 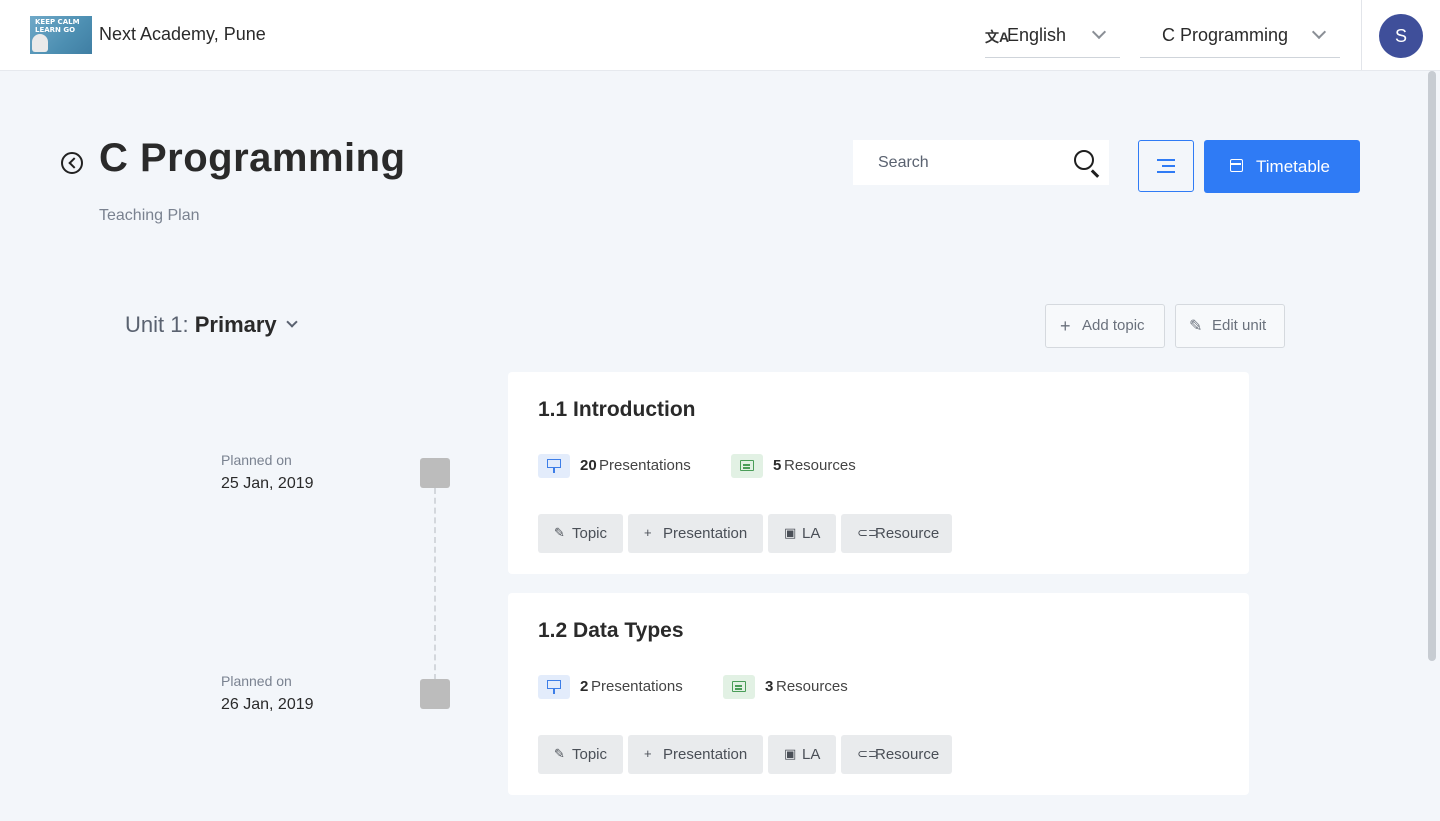 What do you see at coordinates (997, 37) in the screenshot?
I see `translate-icon: 文A` at bounding box center [997, 37].